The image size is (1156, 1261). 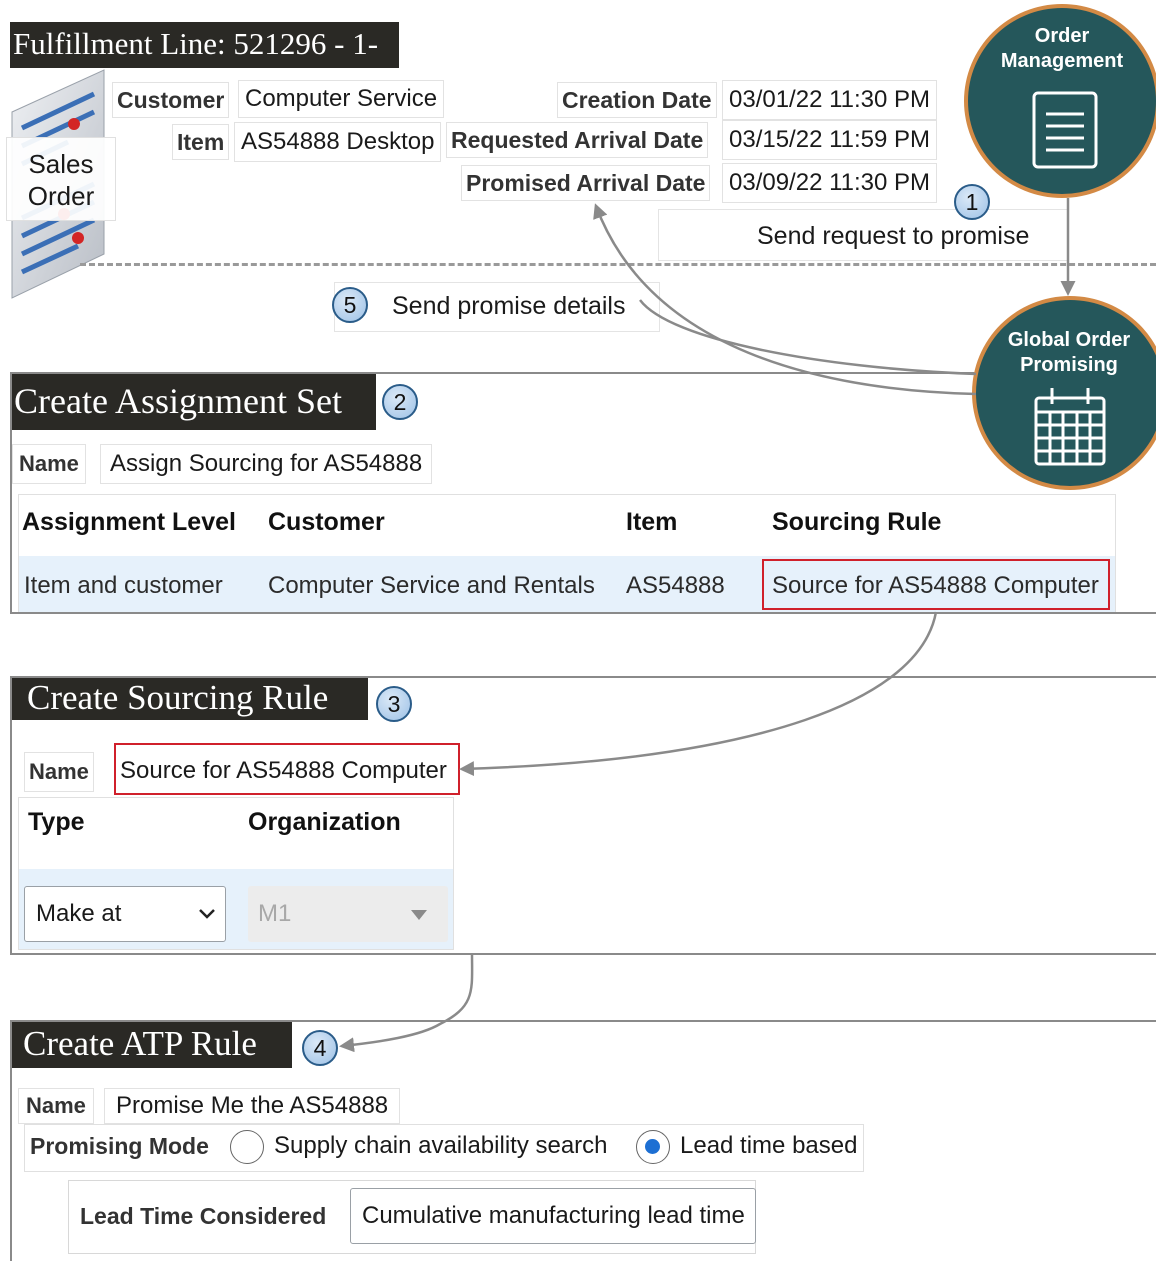 I want to click on arrow-to-atp, so click(x=406, y=1002).